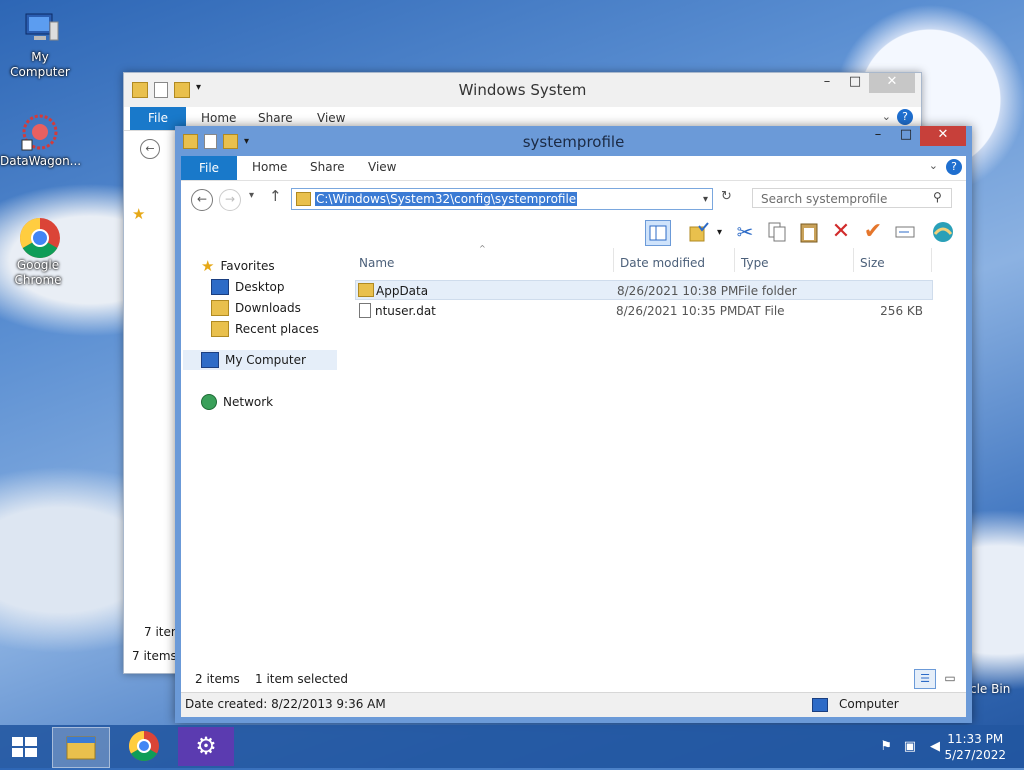 The image size is (1024, 770). What do you see at coordinates (268, 308) in the screenshot?
I see `nav-item-label: Downloads` at bounding box center [268, 308].